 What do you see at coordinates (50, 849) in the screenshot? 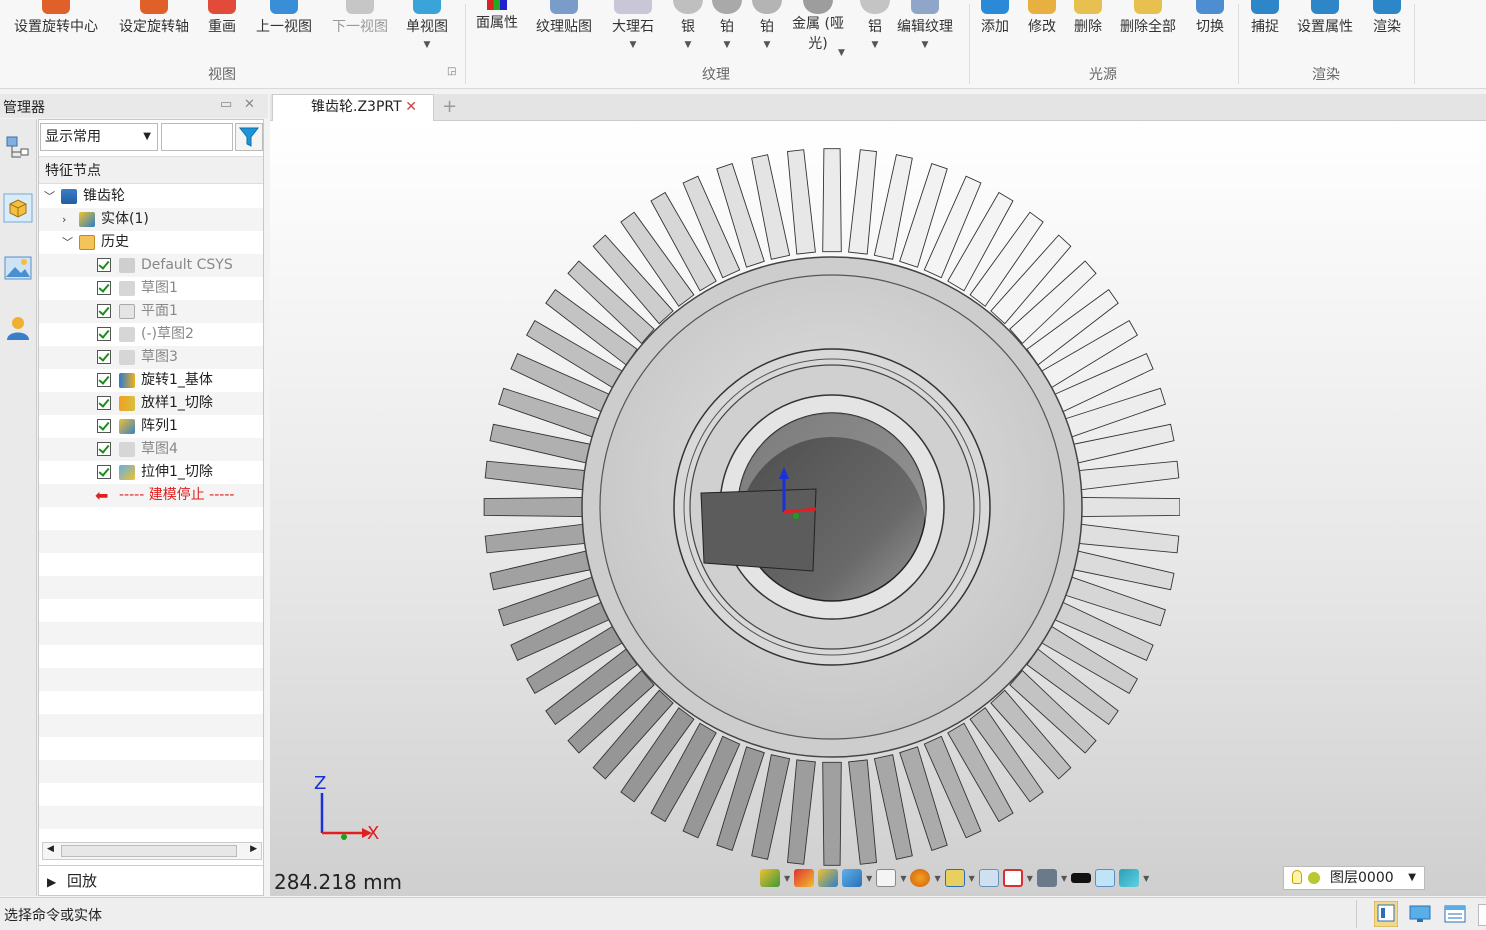
I see `scroll-left-icon: ◀` at bounding box center [50, 849].